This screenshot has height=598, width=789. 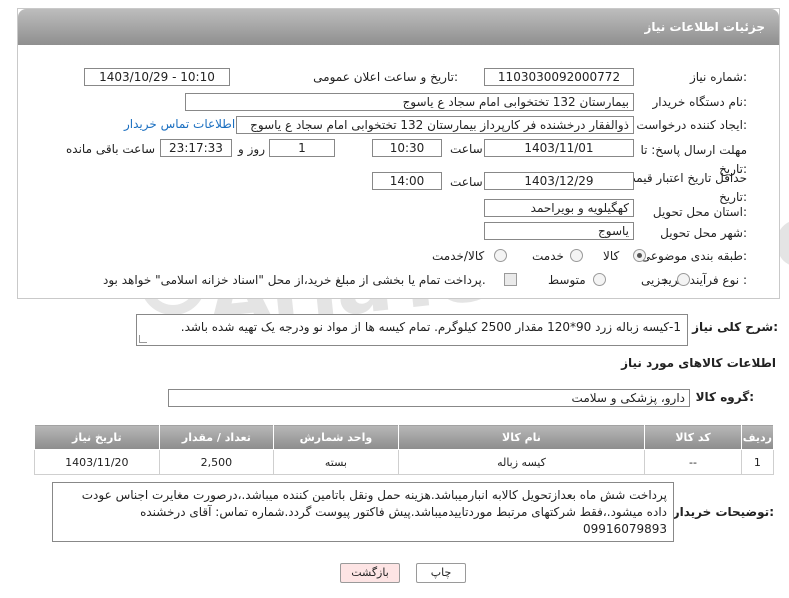 What do you see at coordinates (683, 279) in the screenshot?
I see `purchase-type-minor-radio` at bounding box center [683, 279].